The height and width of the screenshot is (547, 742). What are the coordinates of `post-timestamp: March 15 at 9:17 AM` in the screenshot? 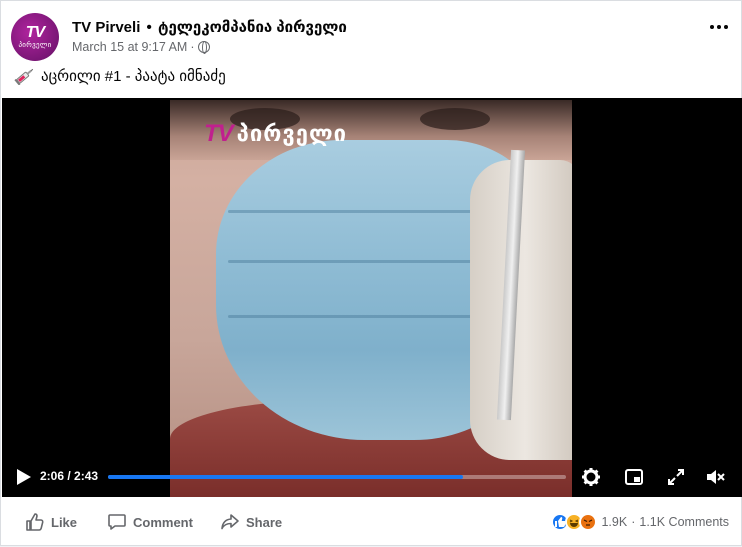 It's located at (129, 47).